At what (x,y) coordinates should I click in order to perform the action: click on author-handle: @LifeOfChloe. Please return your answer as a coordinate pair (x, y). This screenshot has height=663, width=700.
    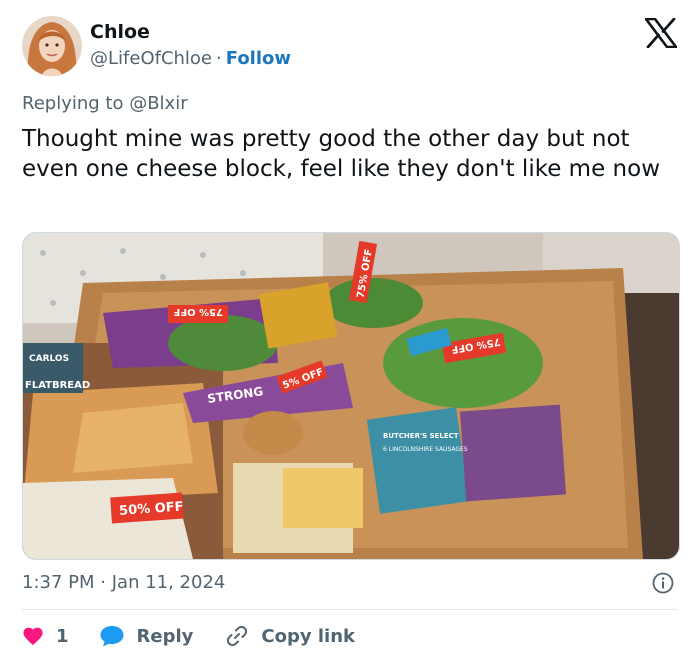
    Looking at the image, I should click on (151, 58).